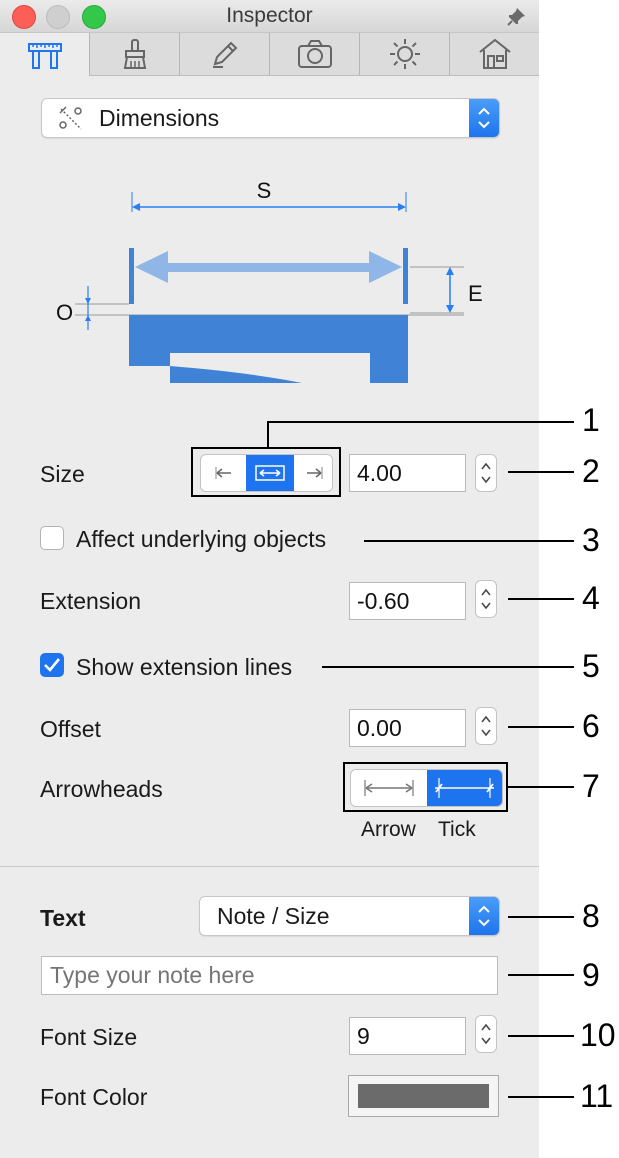 The width and height of the screenshot is (619, 1158). I want to click on callout-2: 2, so click(591, 471).